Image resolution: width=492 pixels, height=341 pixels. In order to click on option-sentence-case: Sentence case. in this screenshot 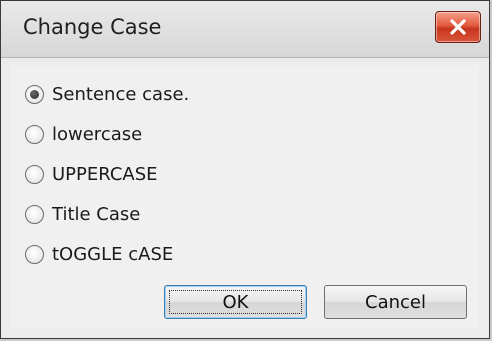, I will do `click(107, 94)`.